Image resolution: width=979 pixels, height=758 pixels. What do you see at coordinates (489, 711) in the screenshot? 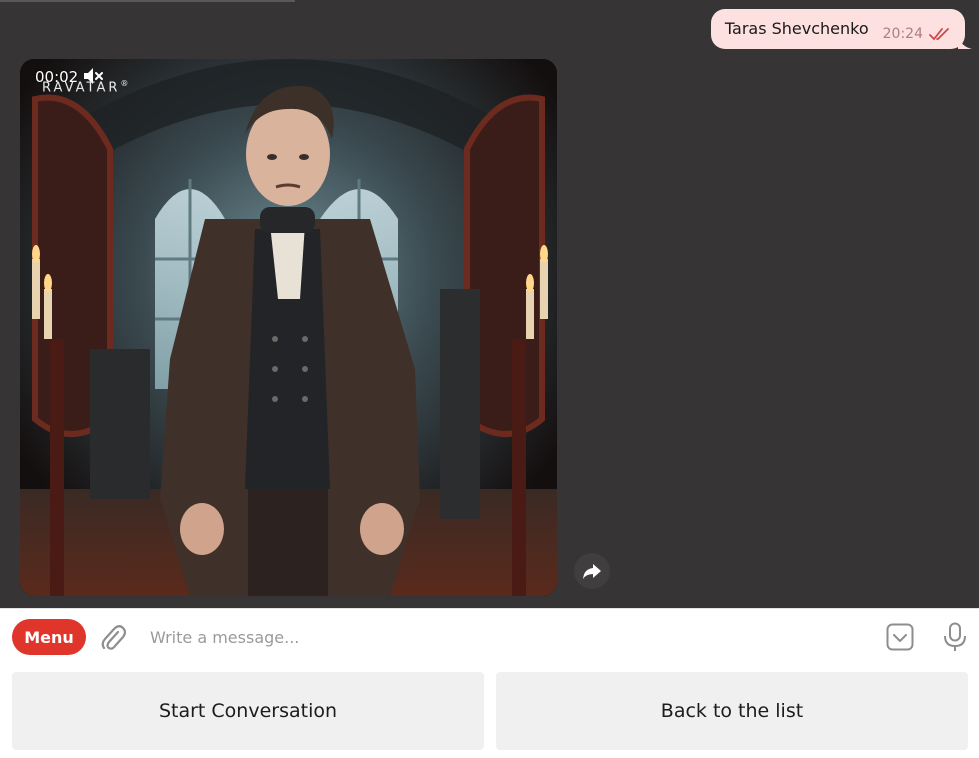
I see `bot-reply-keyboard: Start Conversation Back to the list` at bounding box center [489, 711].